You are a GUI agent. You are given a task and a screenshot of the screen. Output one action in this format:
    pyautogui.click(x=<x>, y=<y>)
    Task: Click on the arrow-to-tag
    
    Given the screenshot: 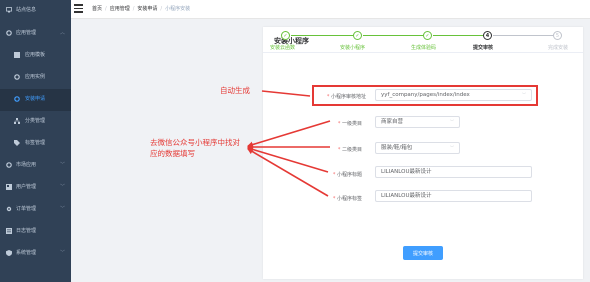 What is the action you would take?
    pyautogui.click(x=288, y=172)
    